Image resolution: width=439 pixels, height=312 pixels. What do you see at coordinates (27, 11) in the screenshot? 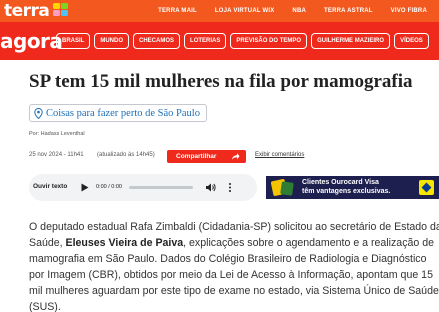
I see `logo-text: terra` at bounding box center [27, 11].